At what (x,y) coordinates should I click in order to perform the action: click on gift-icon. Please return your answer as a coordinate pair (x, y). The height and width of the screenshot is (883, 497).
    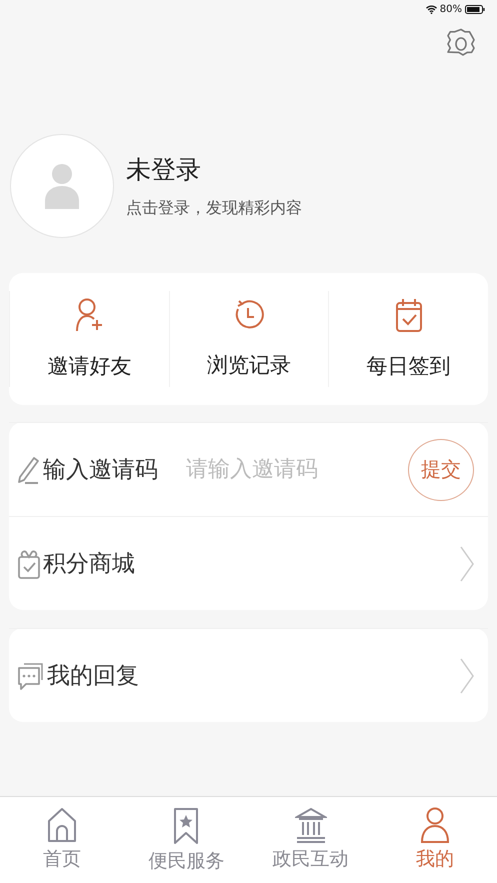
    Looking at the image, I should click on (29, 564).